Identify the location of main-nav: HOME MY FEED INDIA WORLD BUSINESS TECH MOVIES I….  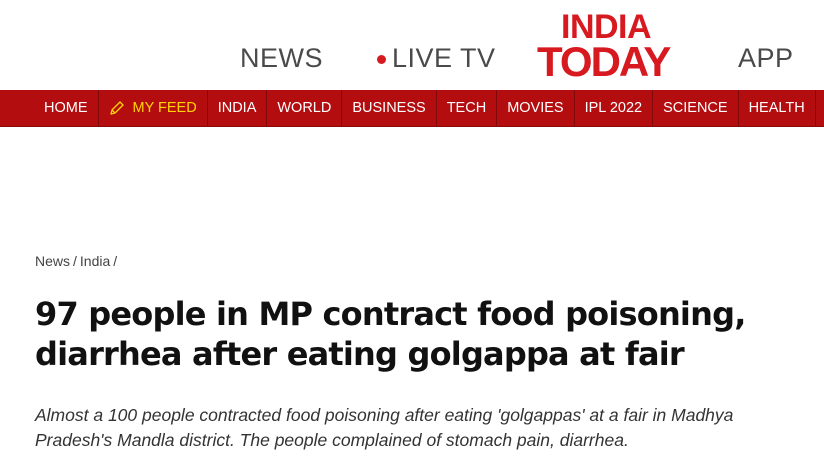
(412, 108).